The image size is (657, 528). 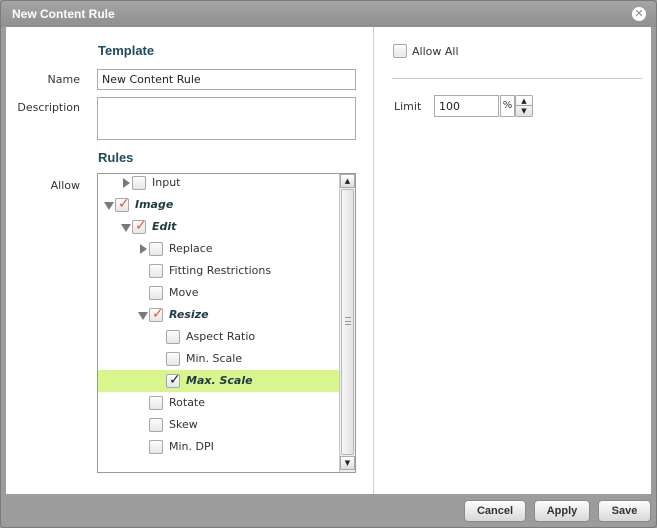 What do you see at coordinates (63, 79) in the screenshot?
I see `name-label: Name` at bounding box center [63, 79].